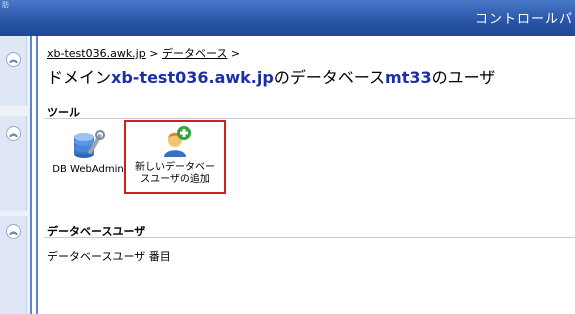 Image resolution: width=575 pixels, height=314 pixels. Describe the element at coordinates (13, 265) in the screenshot. I see `sidebar-panel-3: ︽` at that location.